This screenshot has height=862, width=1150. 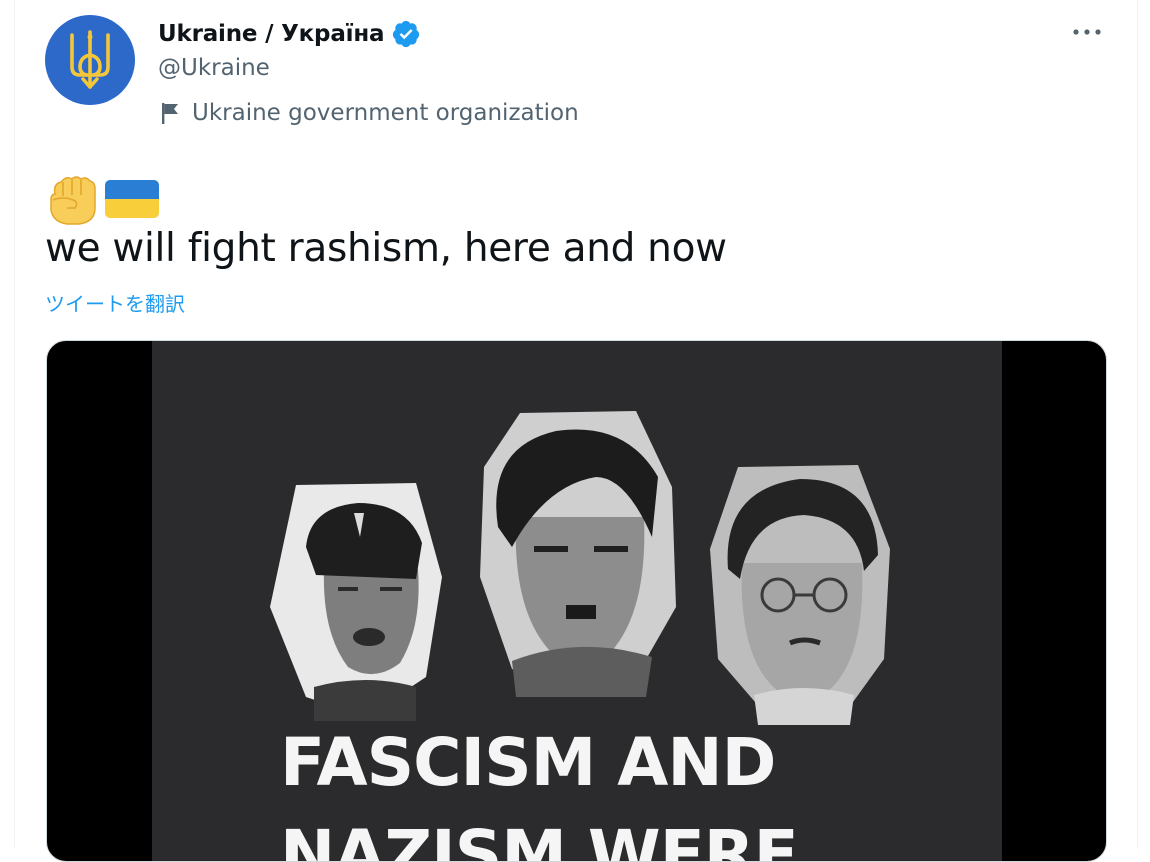 What do you see at coordinates (356, 602) in the screenshot?
I see `portrait-left` at bounding box center [356, 602].